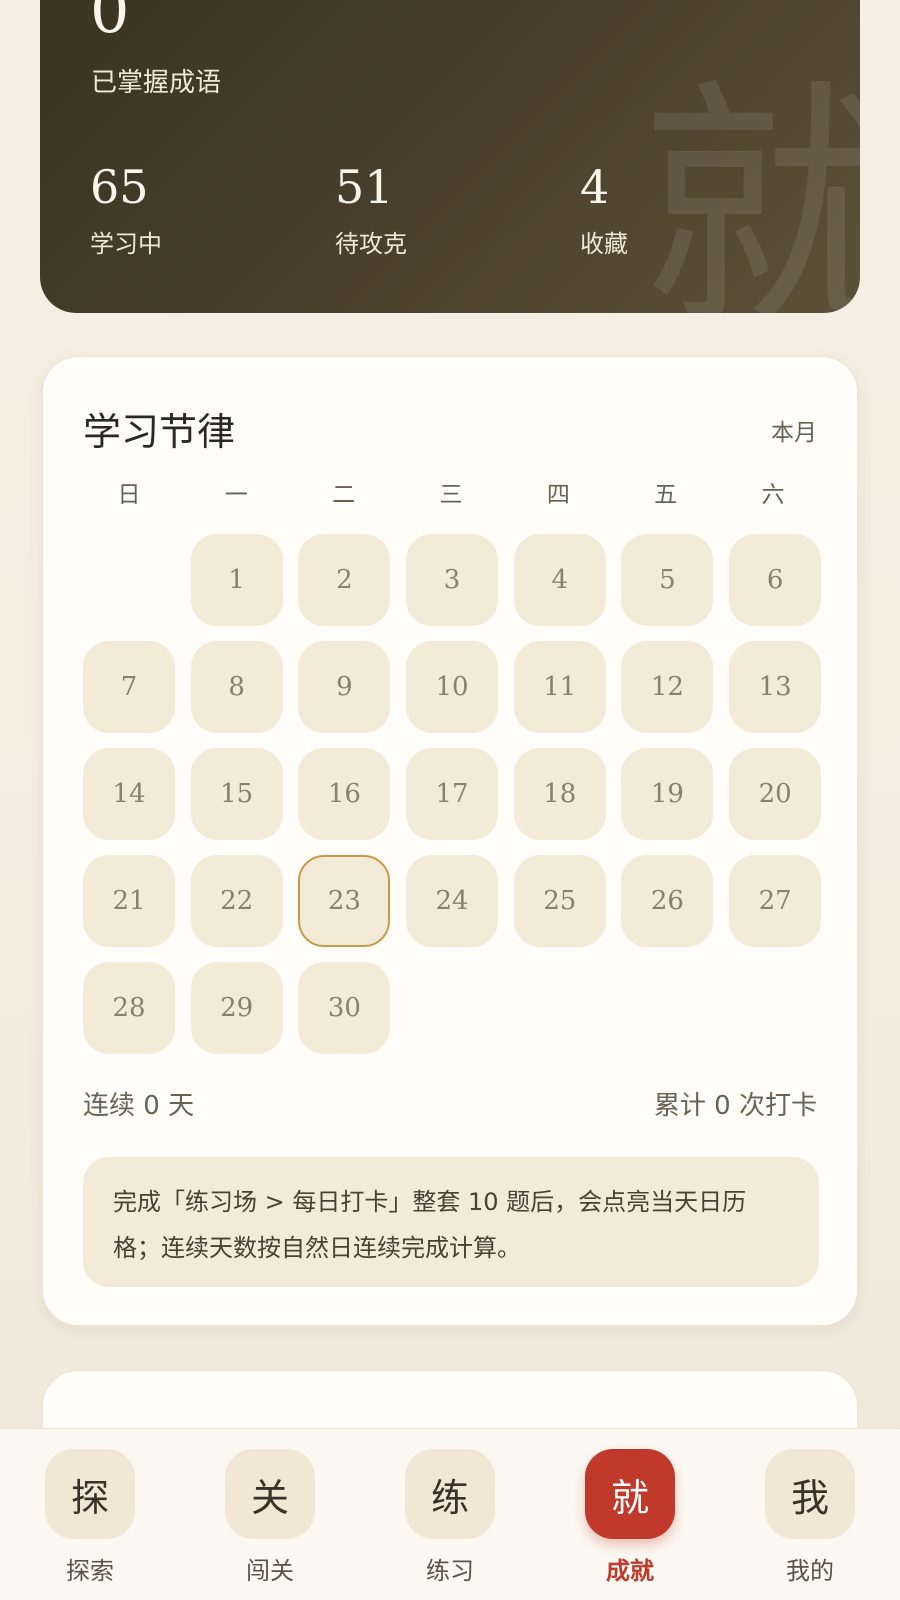  Describe the element at coordinates (666, 495) in the screenshot. I see `weekday-label: 五` at that location.